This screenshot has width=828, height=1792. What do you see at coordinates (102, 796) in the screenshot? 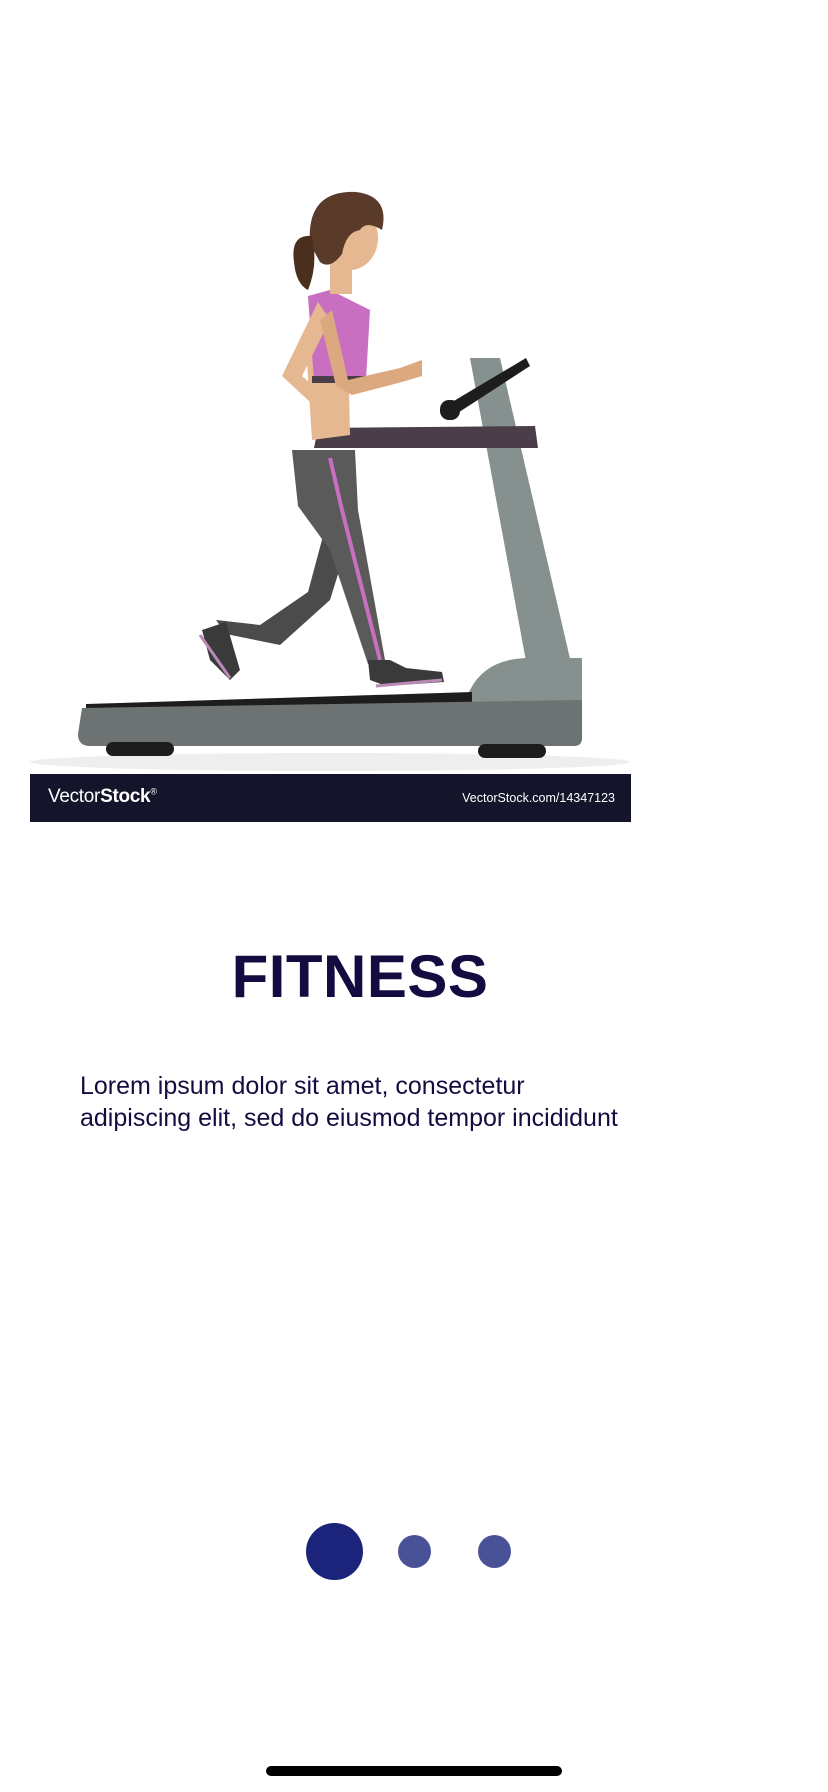
I see `watermark-logo: VectorStock®` at bounding box center [102, 796].